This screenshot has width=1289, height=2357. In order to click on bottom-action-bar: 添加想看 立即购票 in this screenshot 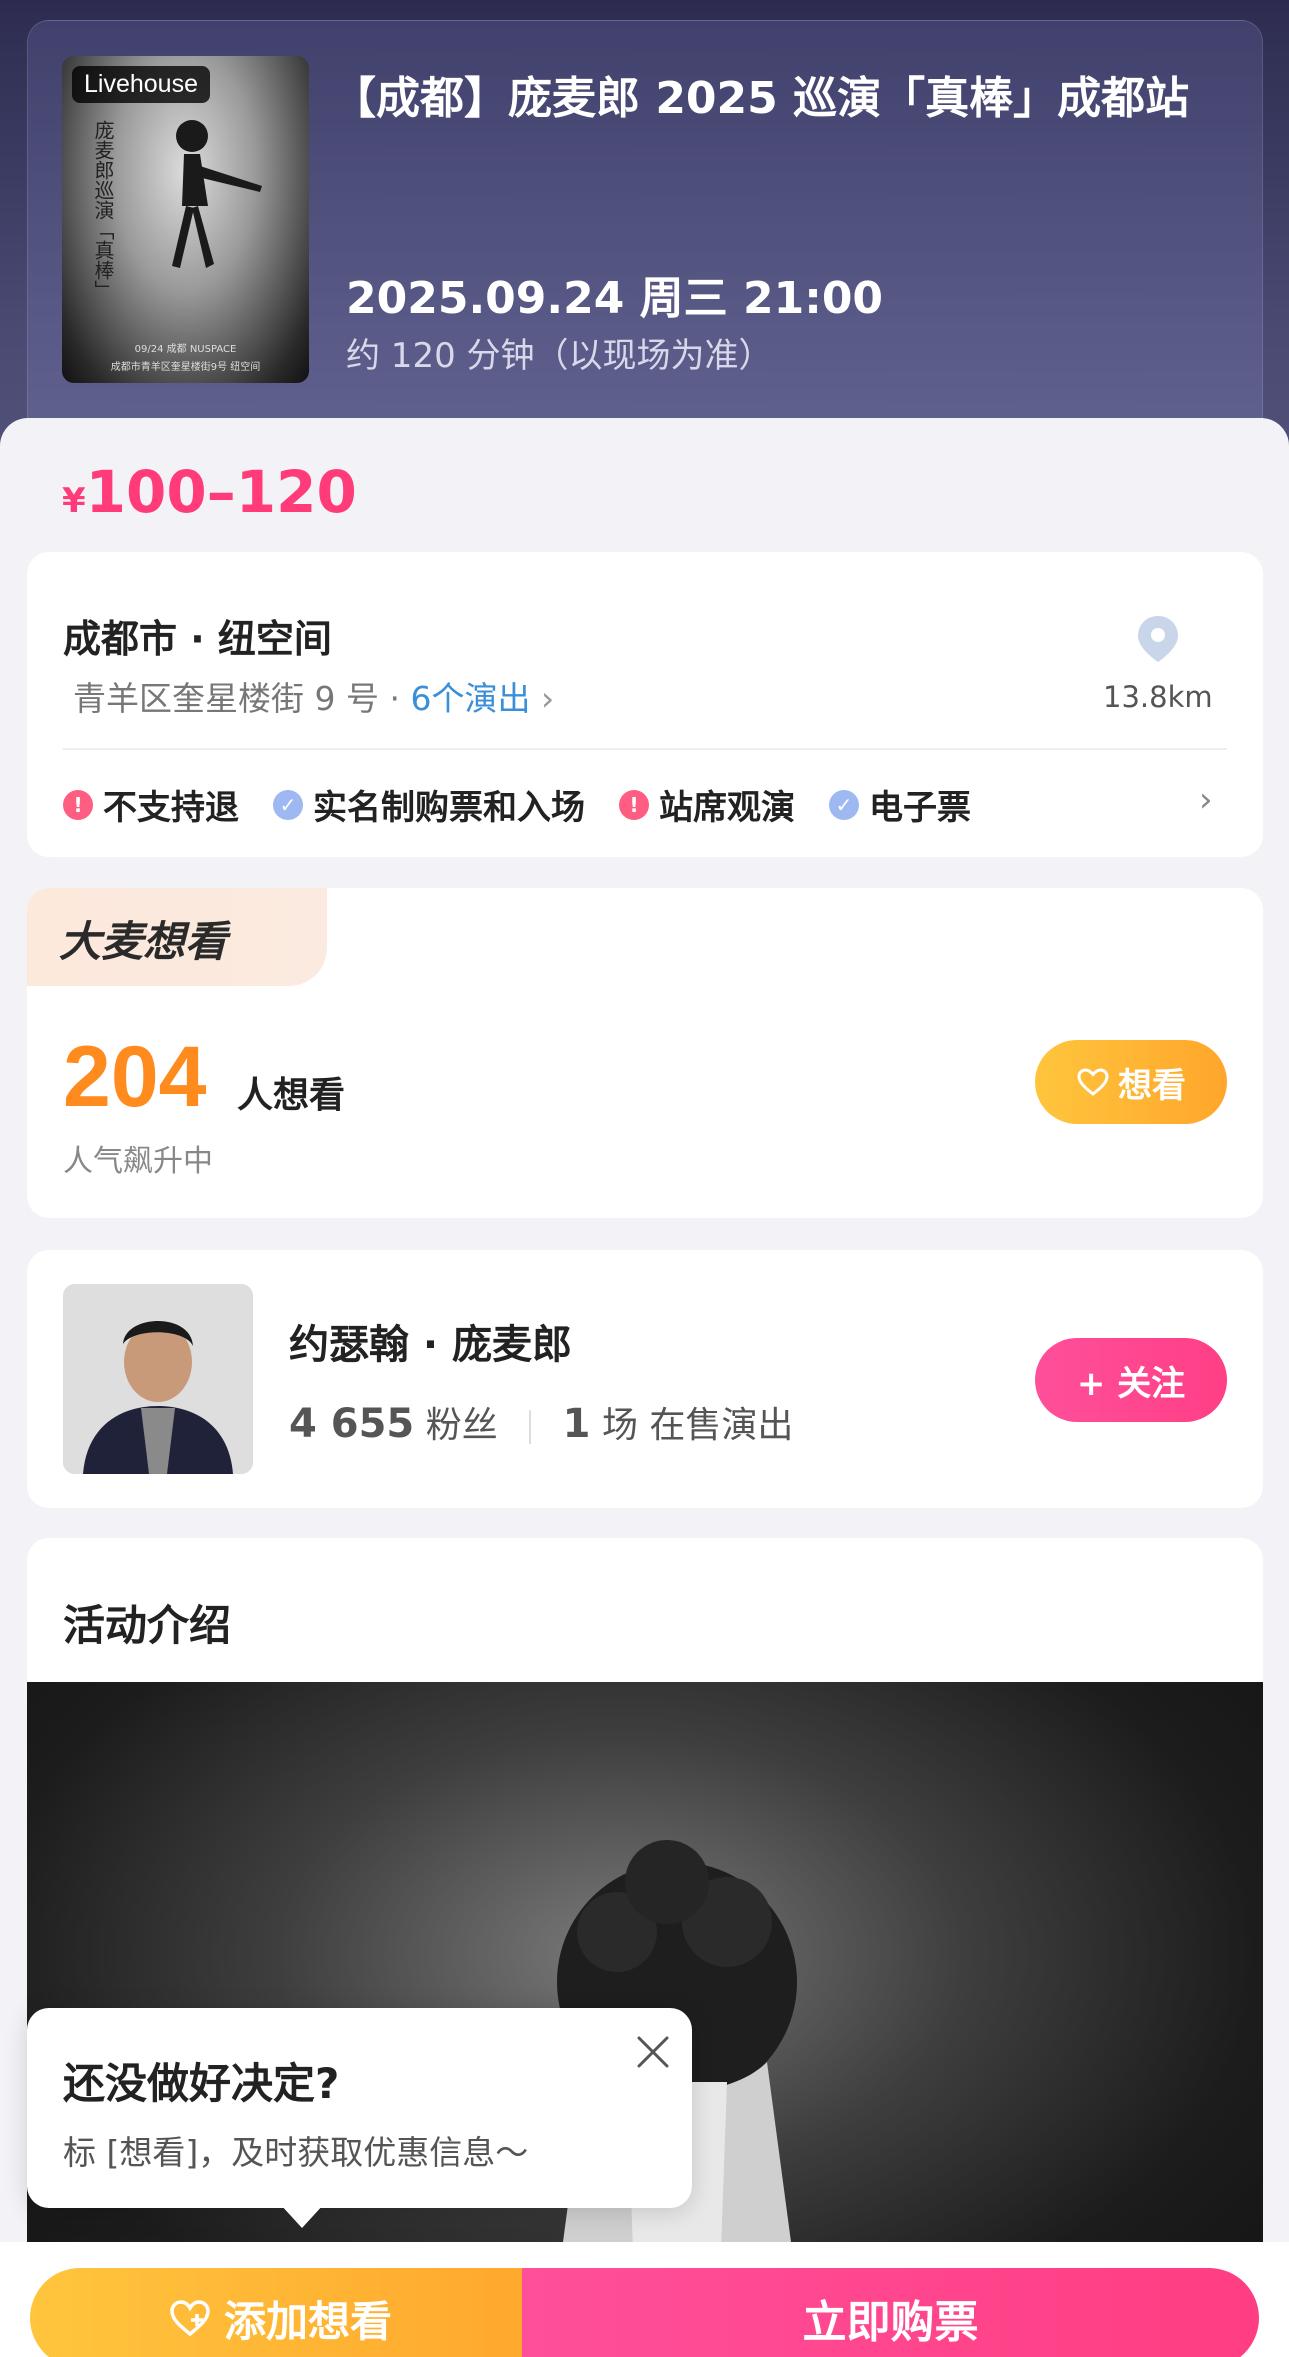, I will do `click(644, 2299)`.